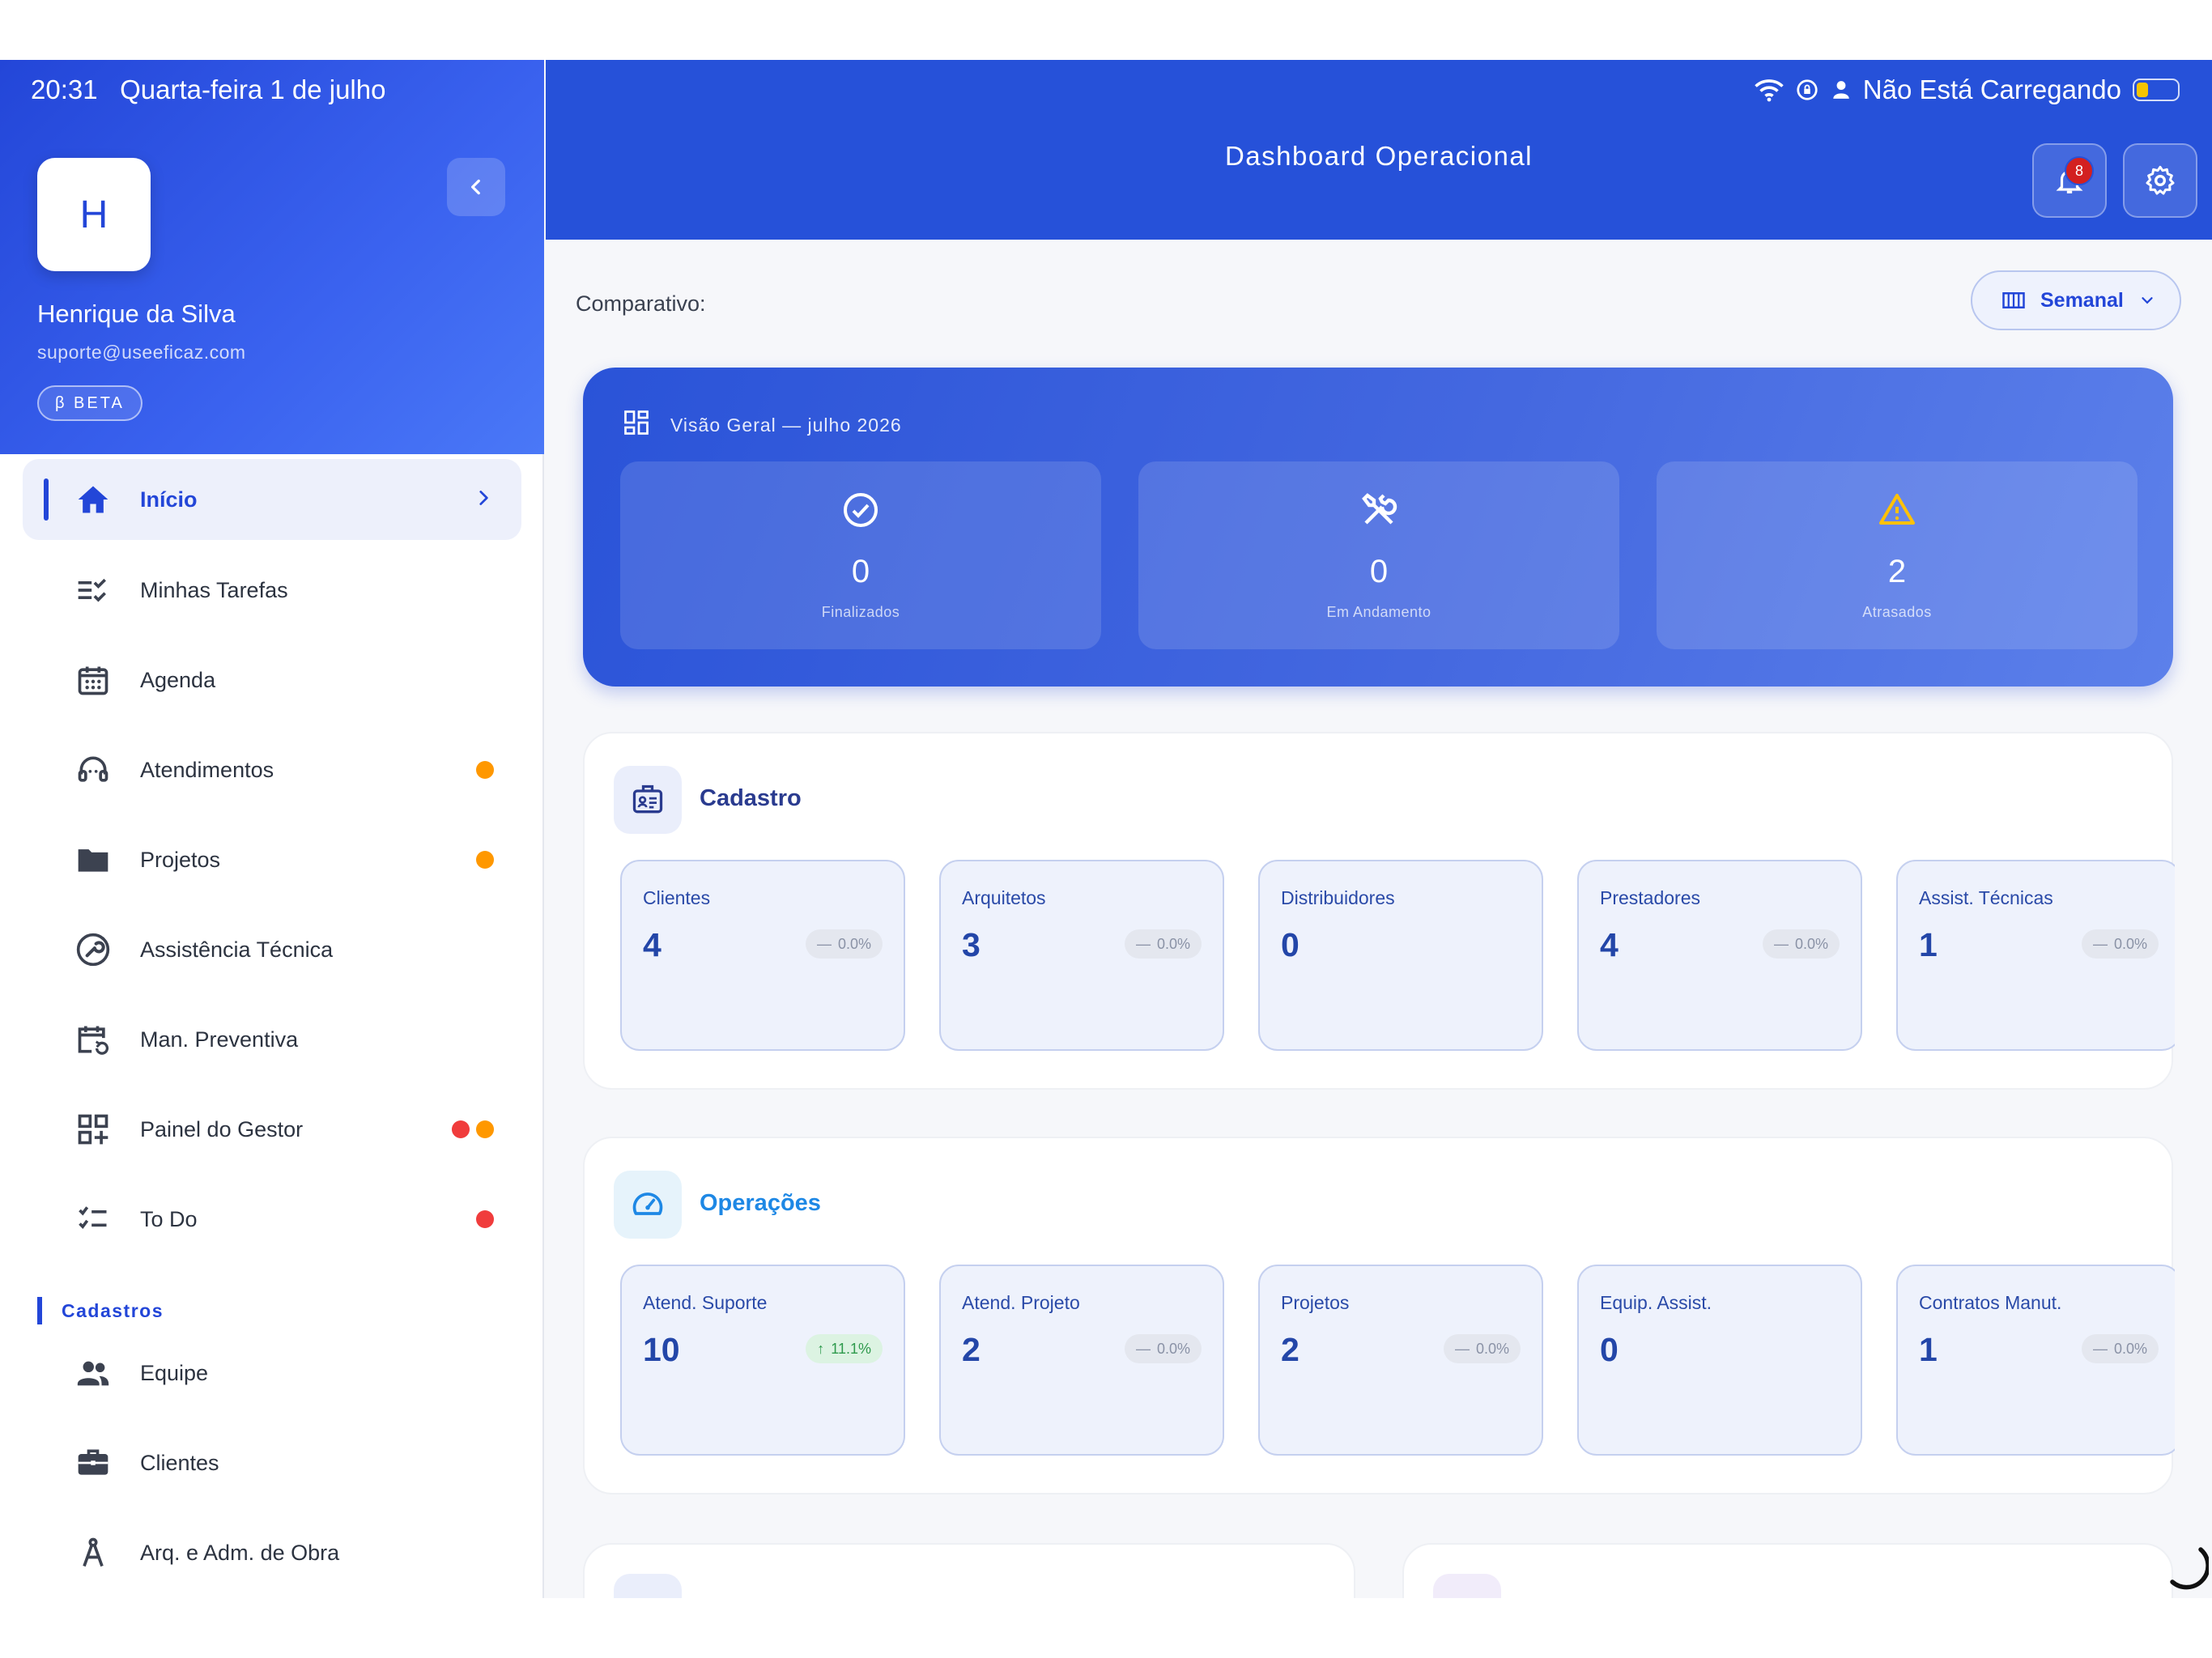 The image size is (2212, 1658). I want to click on panel-icon, so click(1467, 1586).